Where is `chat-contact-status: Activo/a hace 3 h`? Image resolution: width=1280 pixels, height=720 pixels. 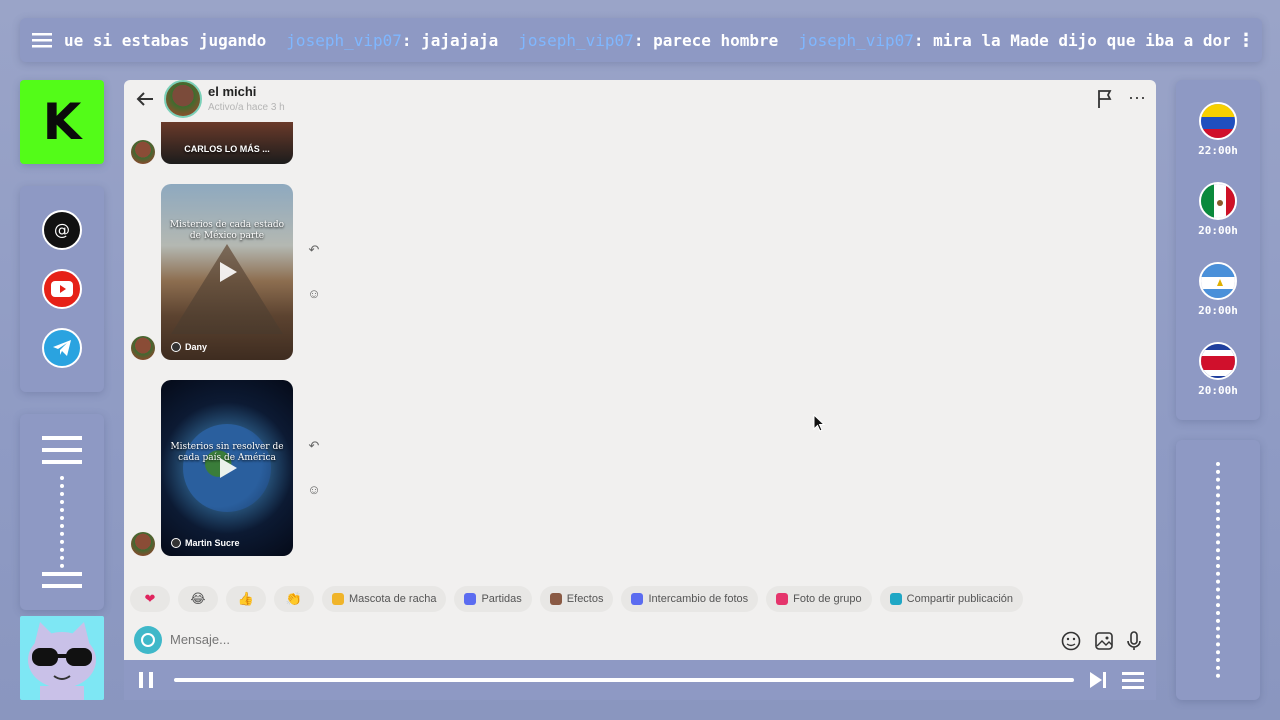
chat-contact-status: Activo/a hace 3 h is located at coordinates (246, 107).